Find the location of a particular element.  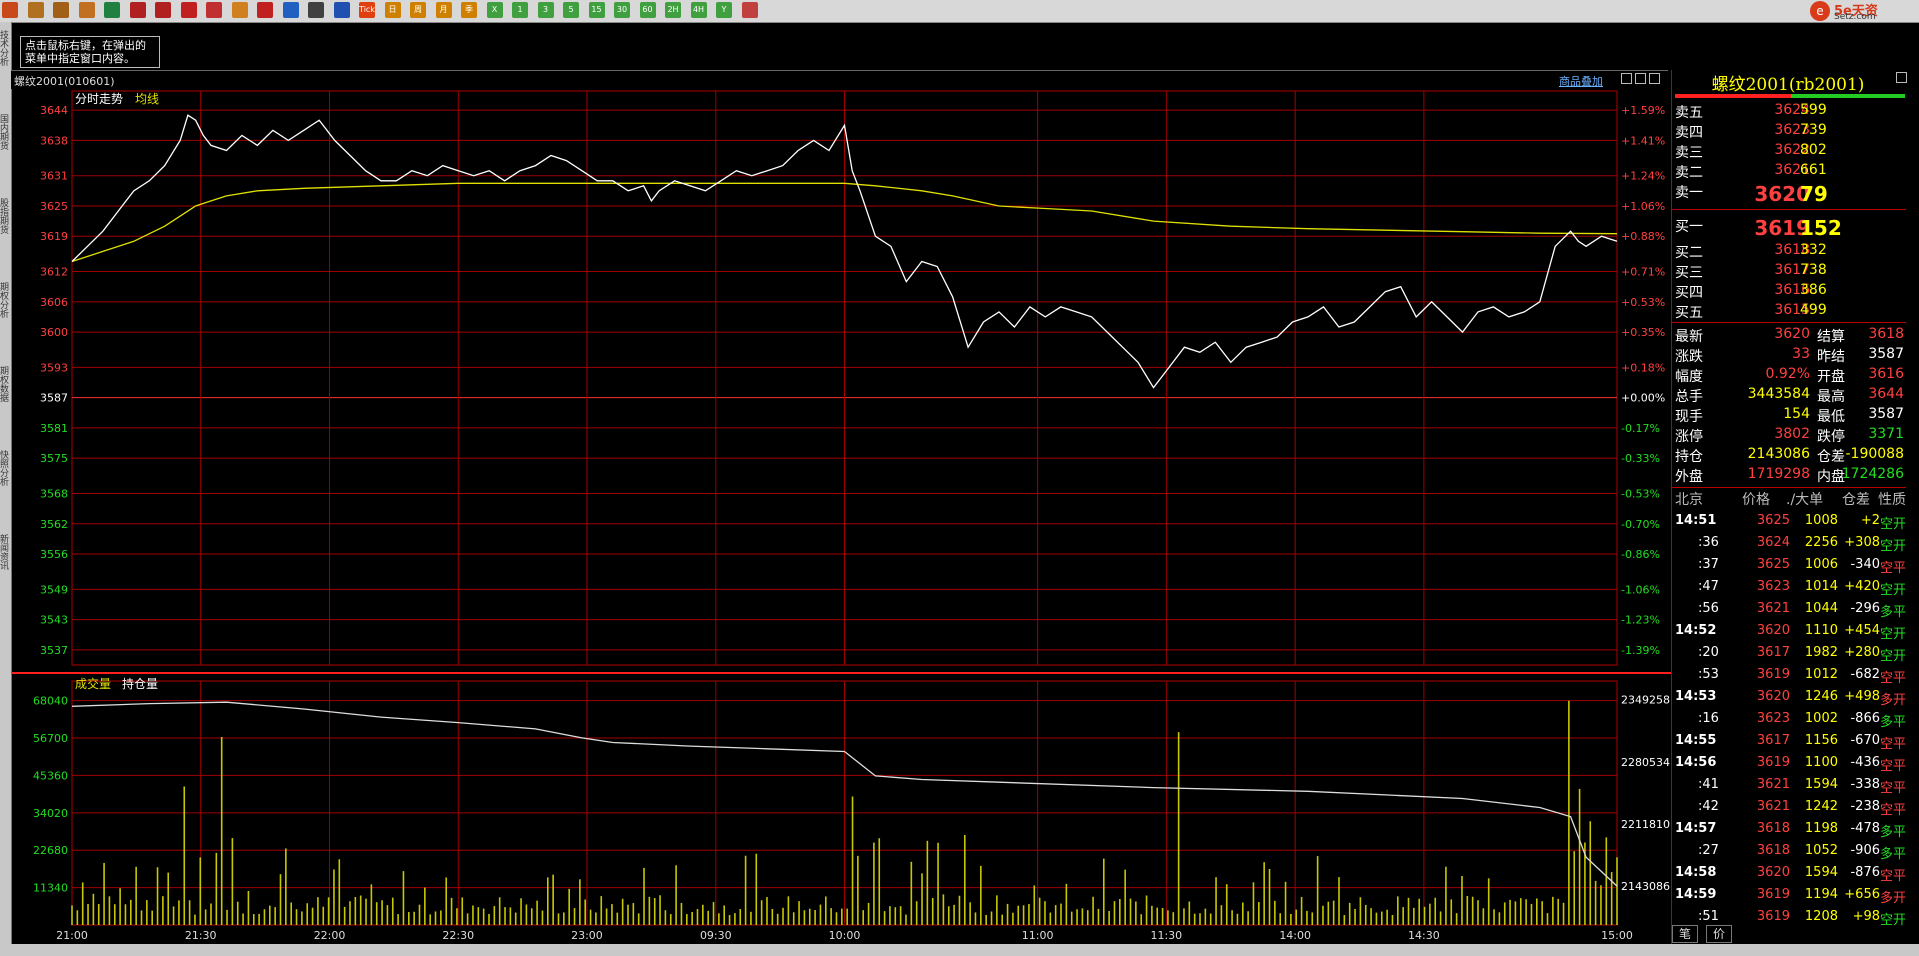

trade-volume: 1012 is located at coordinates (1821, 674).